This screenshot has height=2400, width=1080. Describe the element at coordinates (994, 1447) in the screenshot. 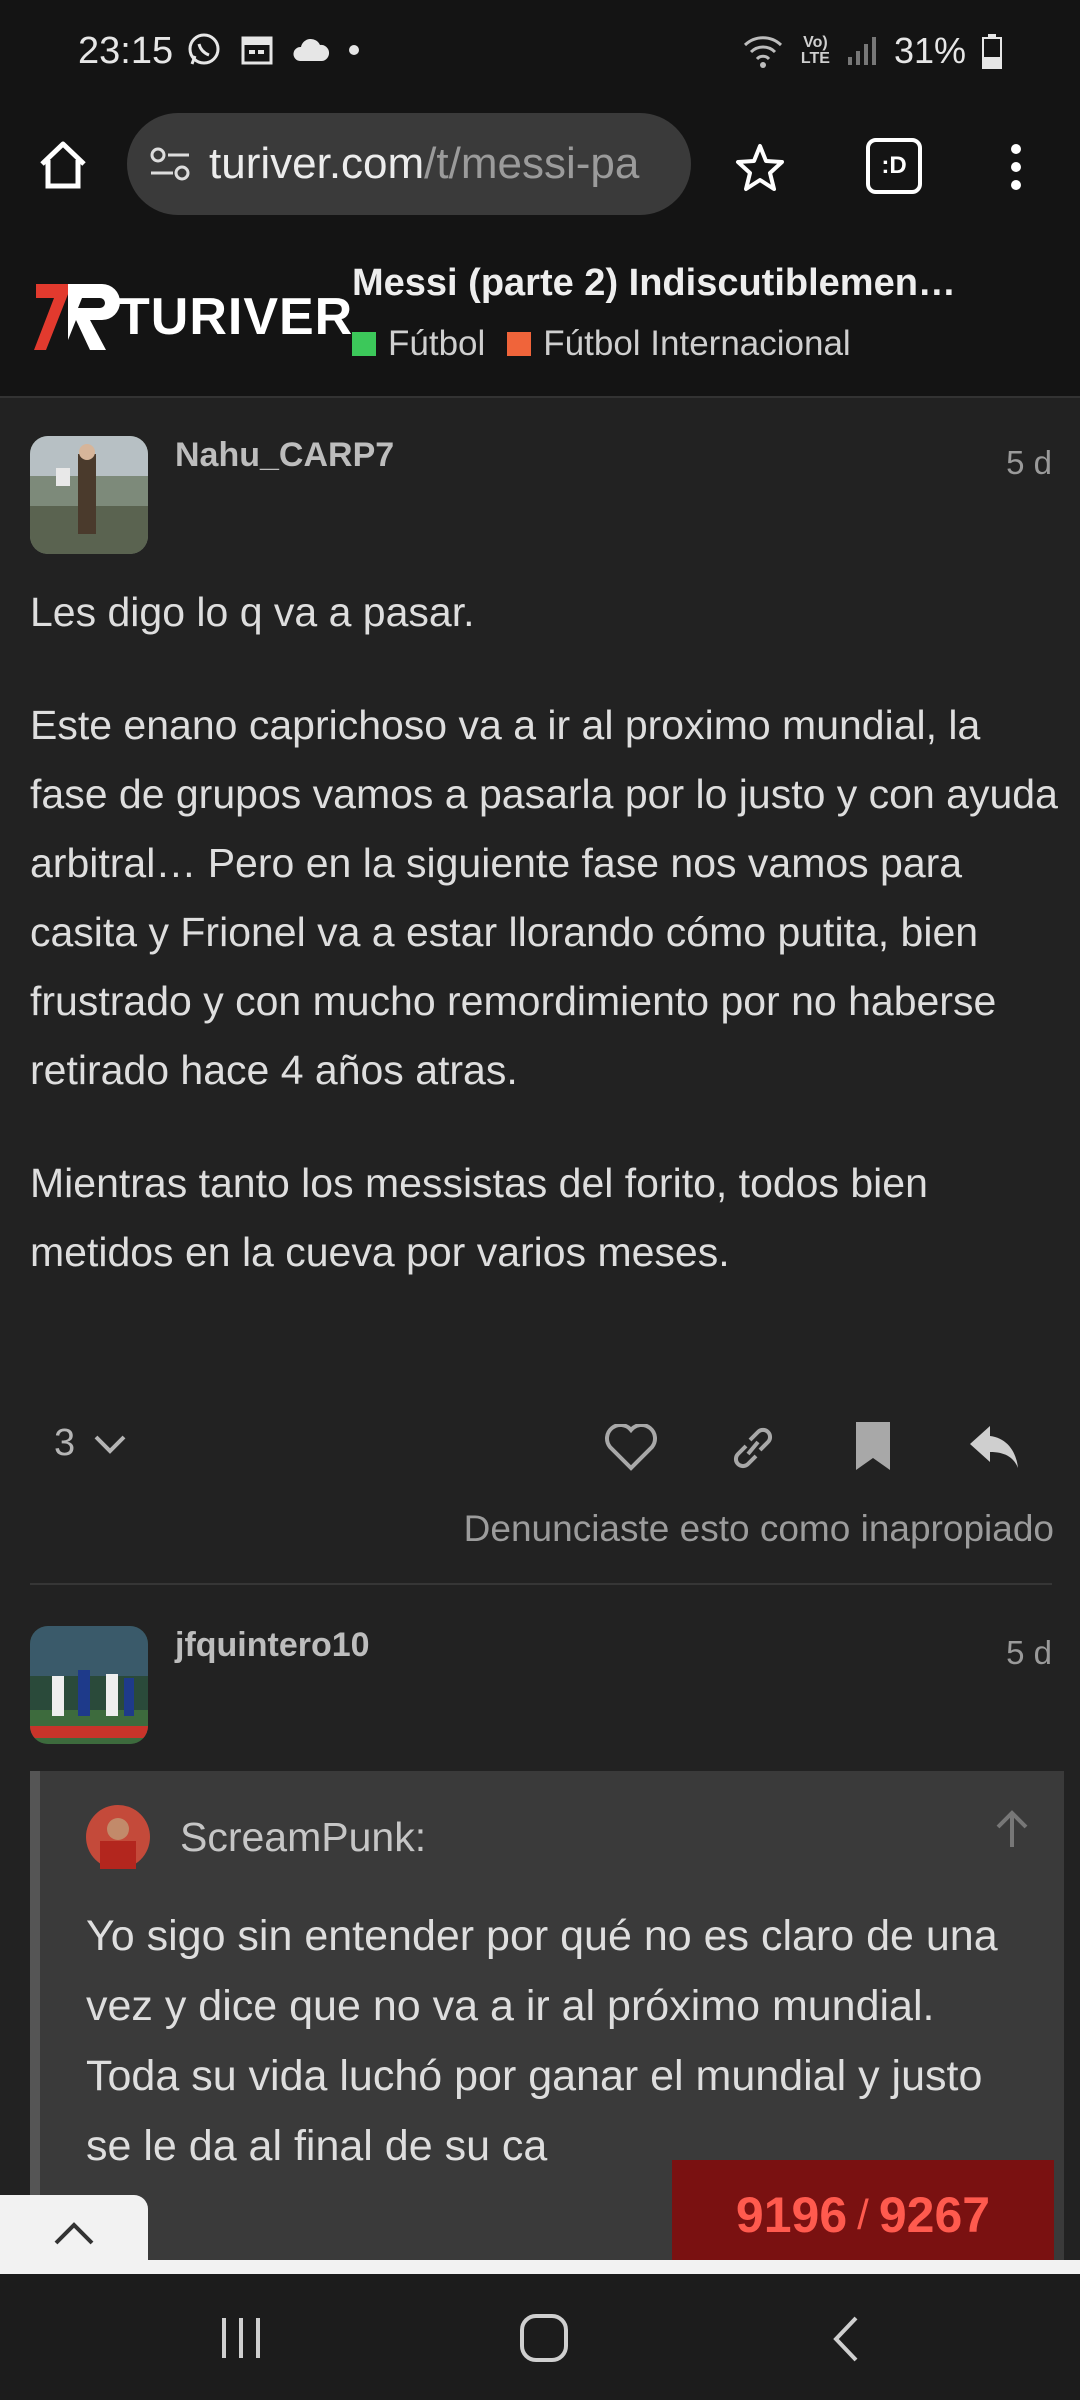

I see `reply-icon` at that location.